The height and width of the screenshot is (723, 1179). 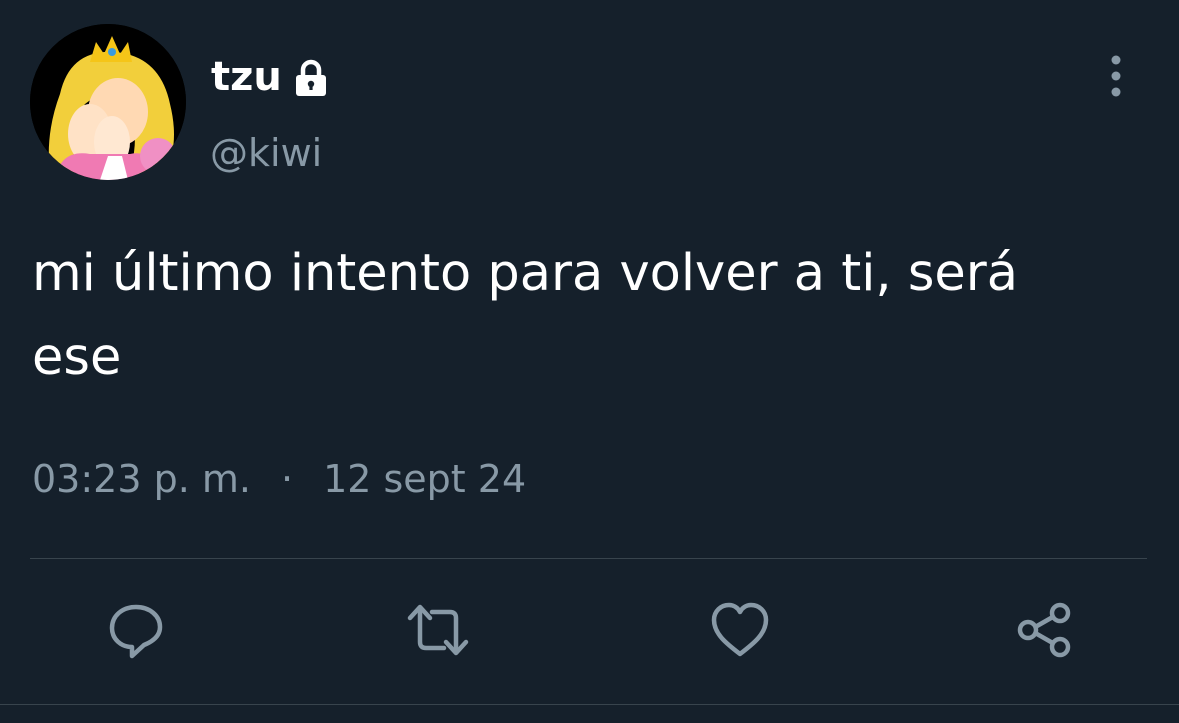 I want to click on bottom-divider, so click(x=589, y=704).